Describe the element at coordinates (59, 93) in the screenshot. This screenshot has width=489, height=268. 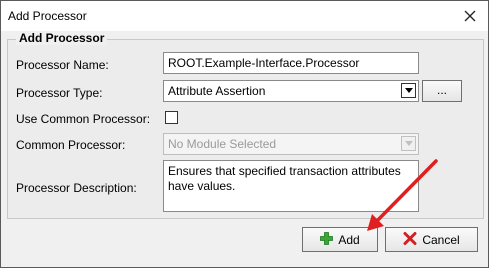
I see `processor-type-label: Processor Type:` at that location.